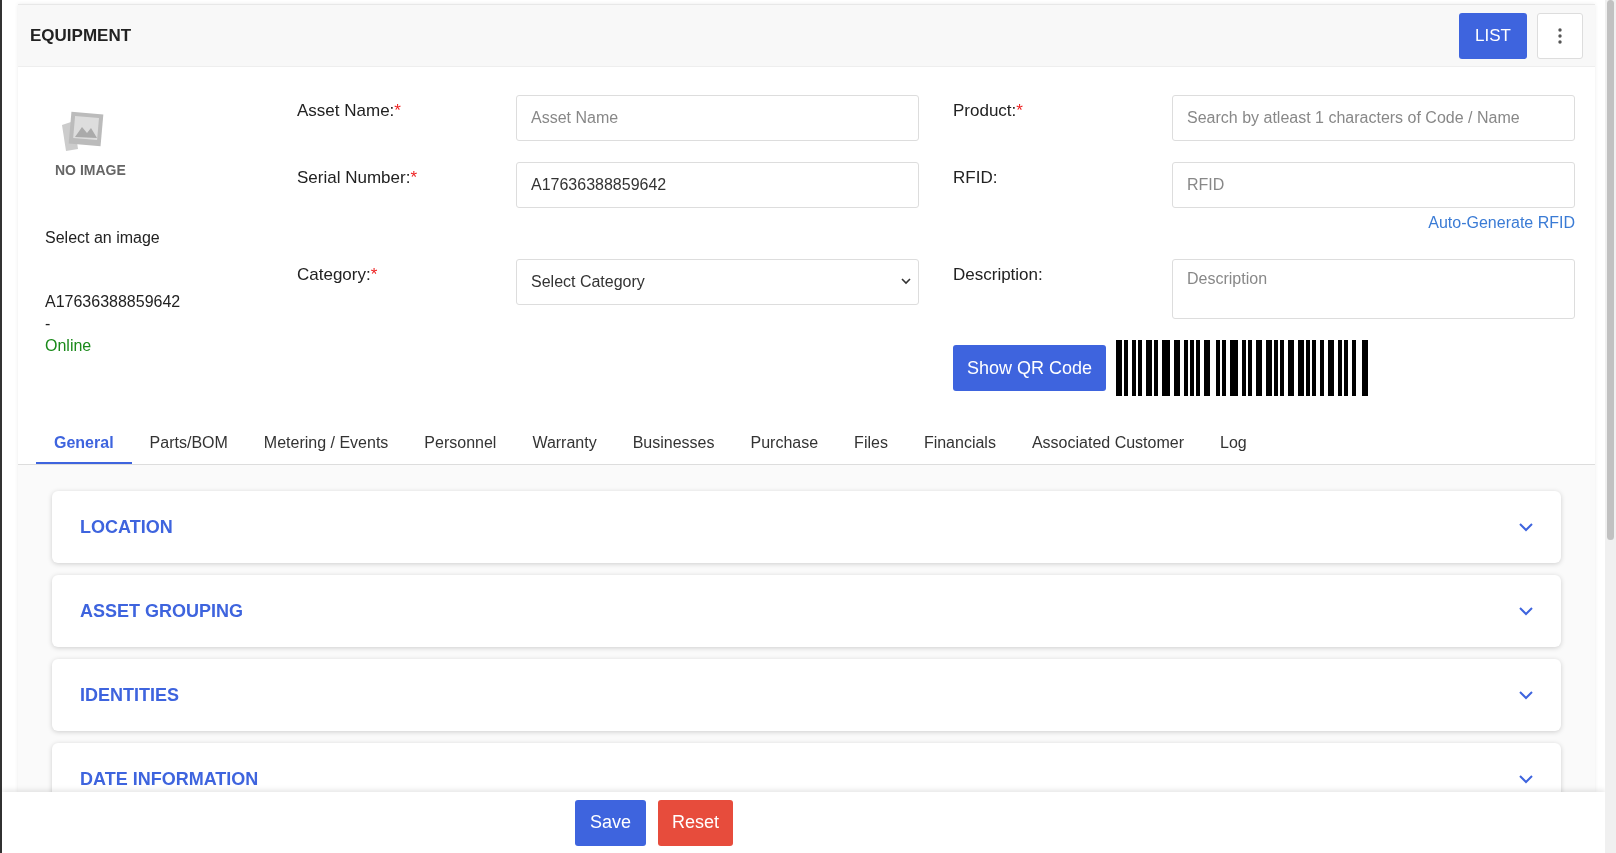  Describe the element at coordinates (1501, 222) in the screenshot. I see `auto-generate-link: Auto-Generate RFID` at that location.